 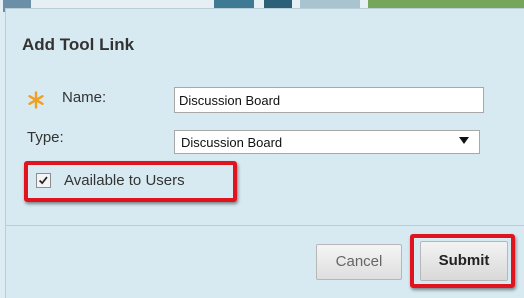 What do you see at coordinates (329, 100) in the screenshot?
I see `name-input: Discussion Board` at bounding box center [329, 100].